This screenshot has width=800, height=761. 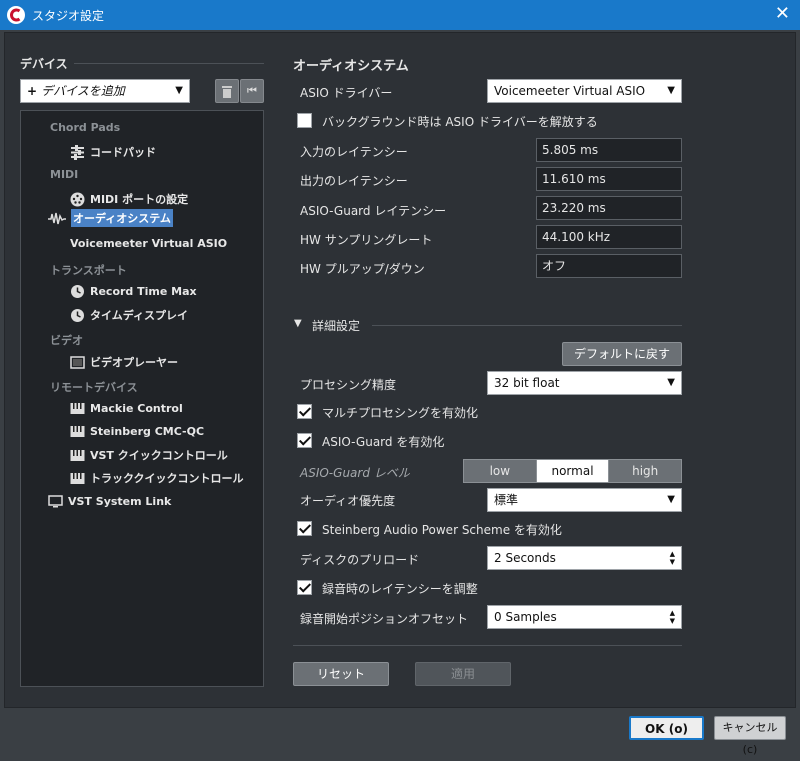 I want to click on guard-level-segmented: low normal high, so click(x=572, y=471).